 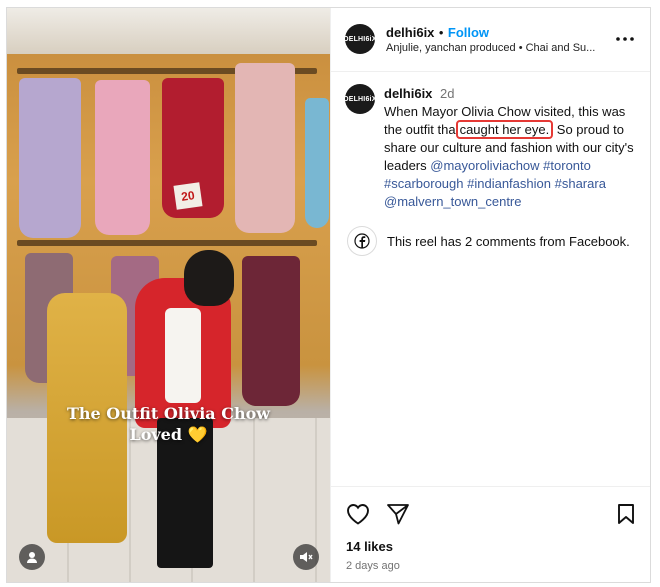 I want to click on mention-link: @mayoroliviachow, so click(x=484, y=165).